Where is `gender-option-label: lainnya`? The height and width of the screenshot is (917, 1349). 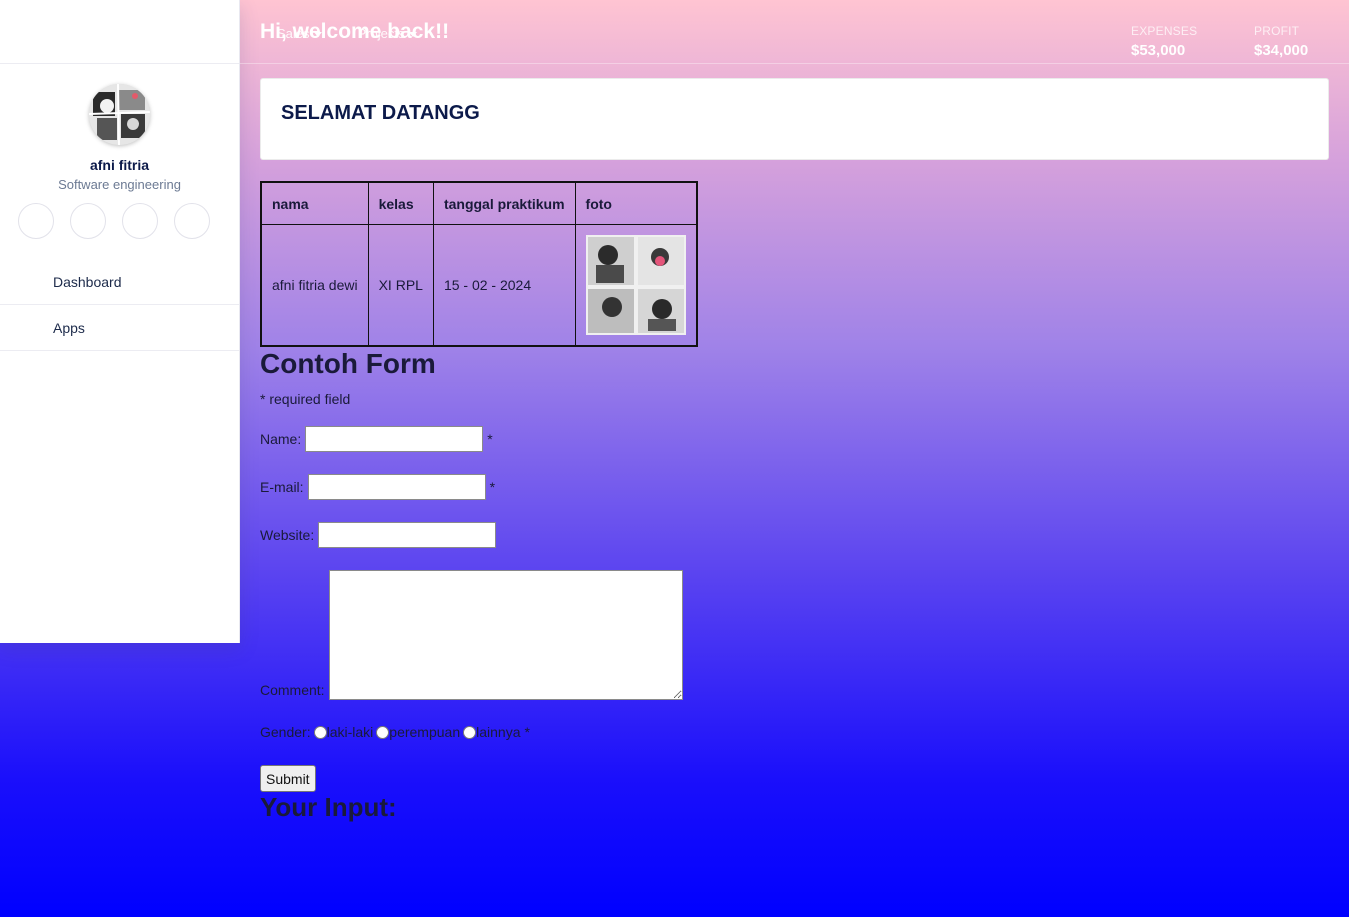 gender-option-label: lainnya is located at coordinates (498, 732).